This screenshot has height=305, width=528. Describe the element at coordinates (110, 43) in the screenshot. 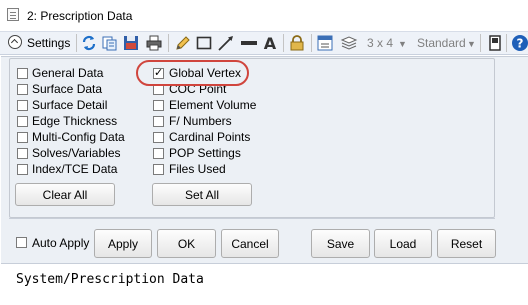

I see `copy-icon` at that location.